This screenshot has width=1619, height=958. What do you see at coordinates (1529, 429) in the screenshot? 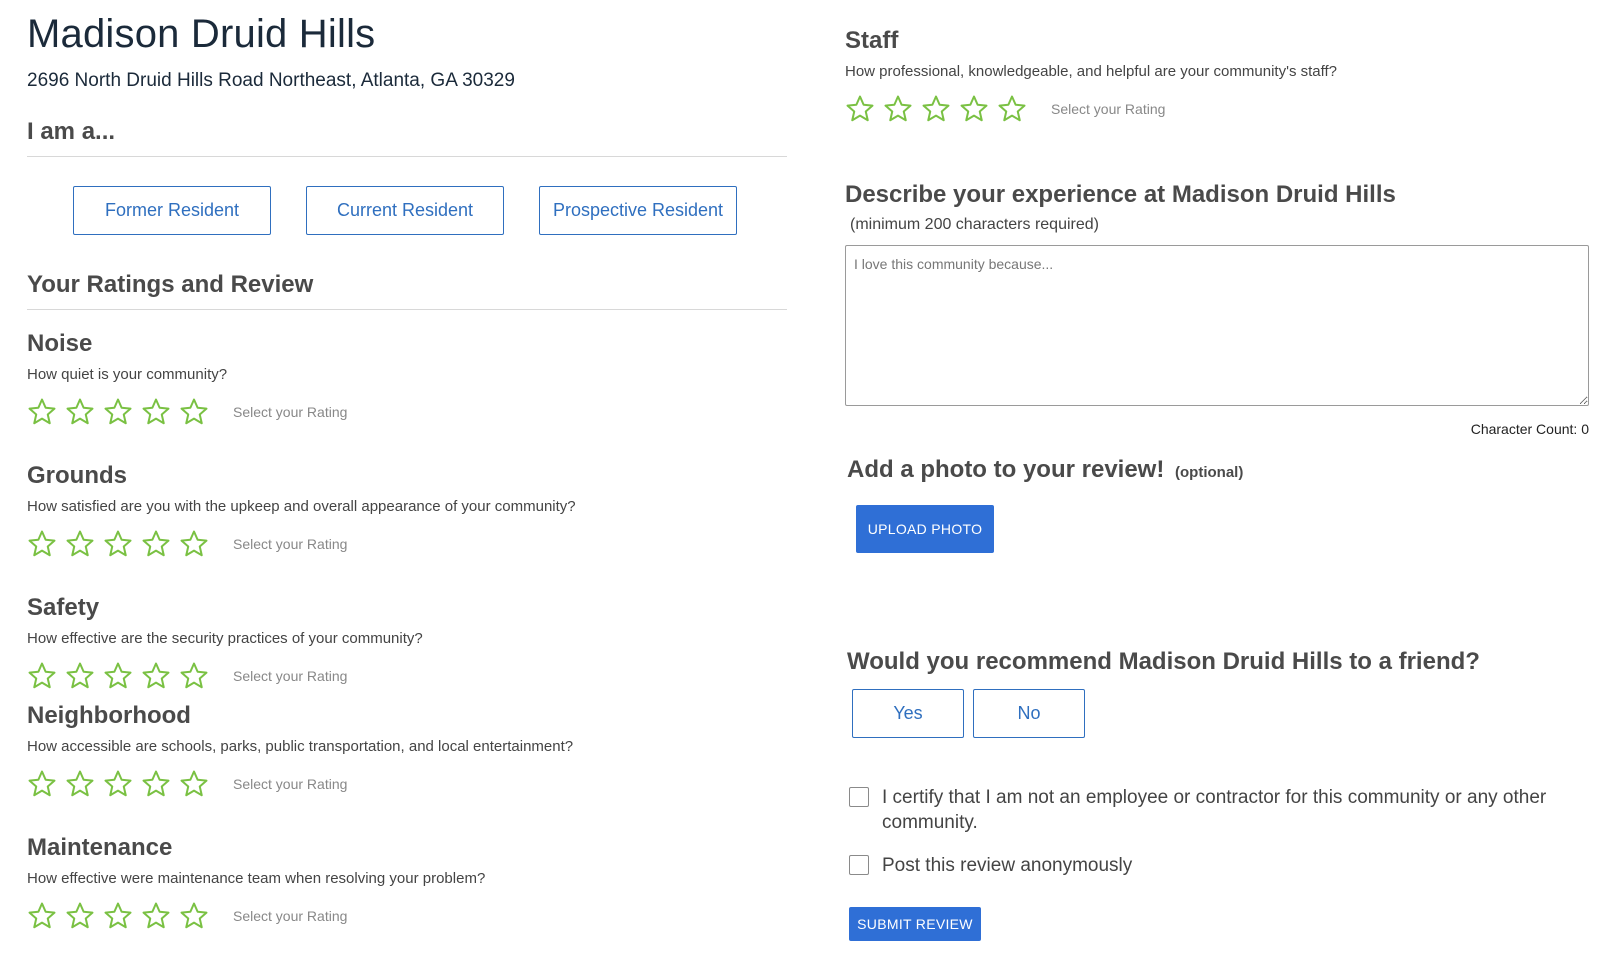
I see `character-count: Character Count: 0` at bounding box center [1529, 429].